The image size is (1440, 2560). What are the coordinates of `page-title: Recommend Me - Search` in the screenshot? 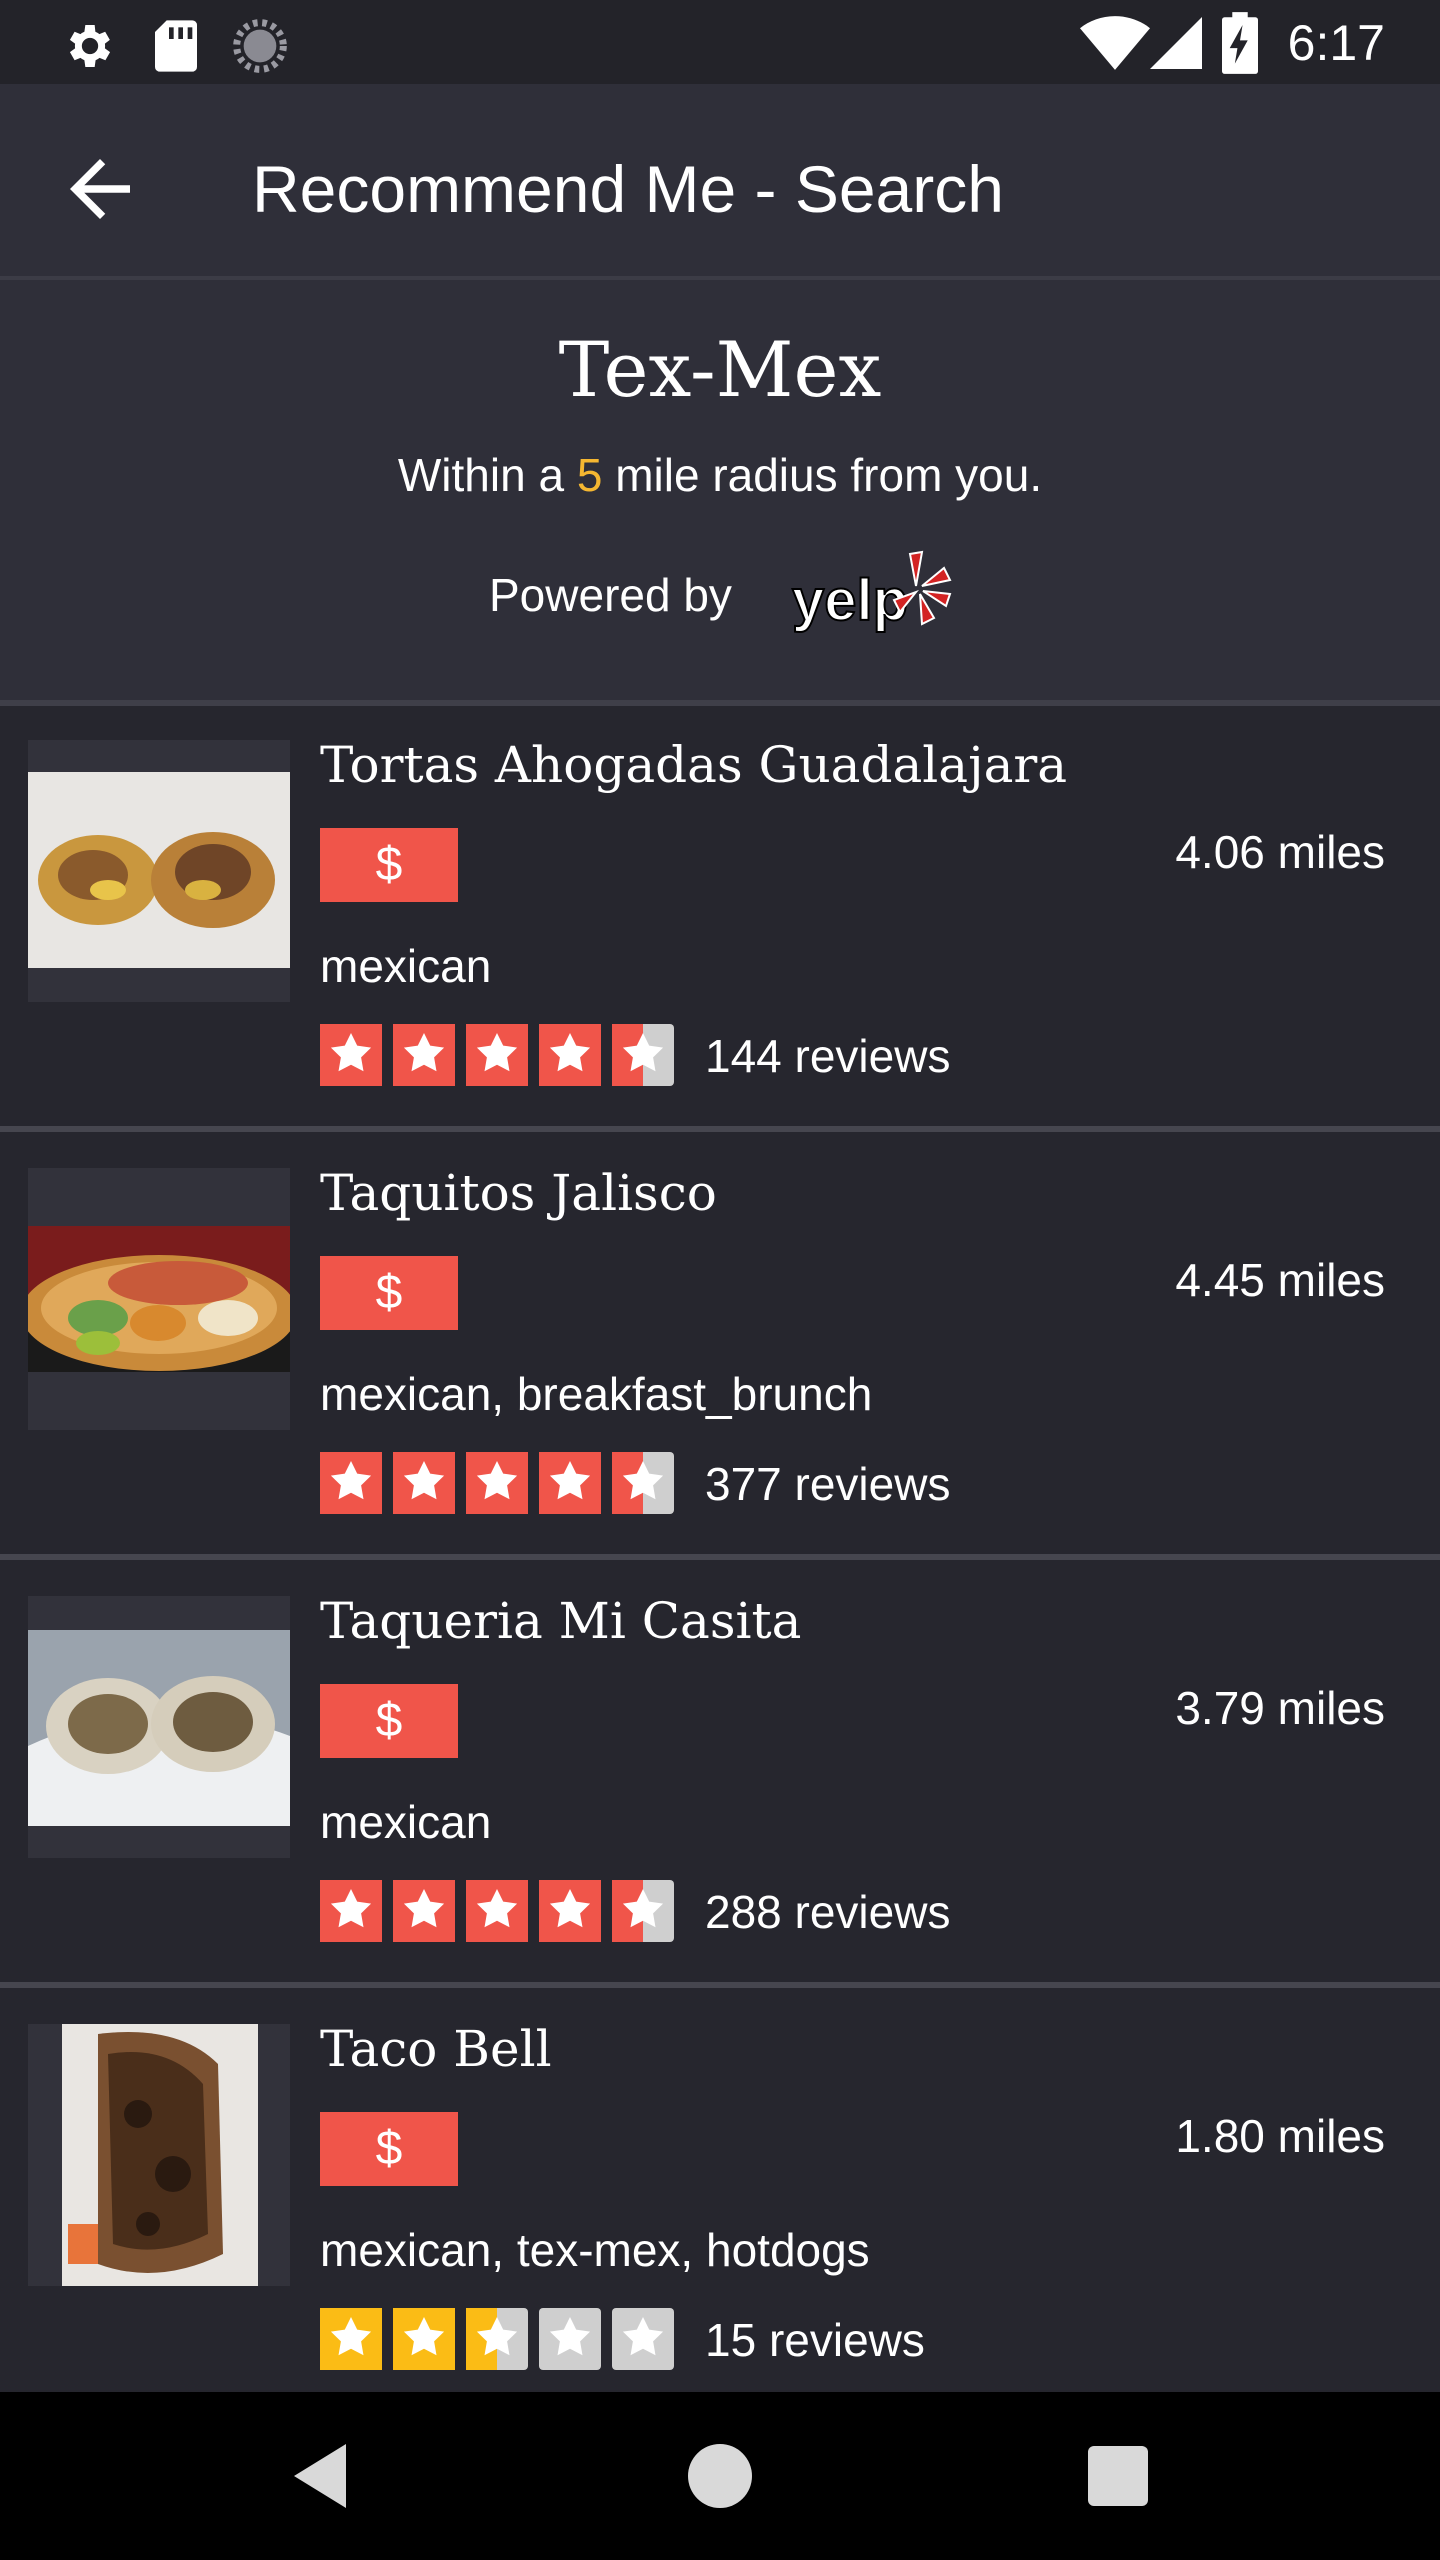 It's located at (628, 189).